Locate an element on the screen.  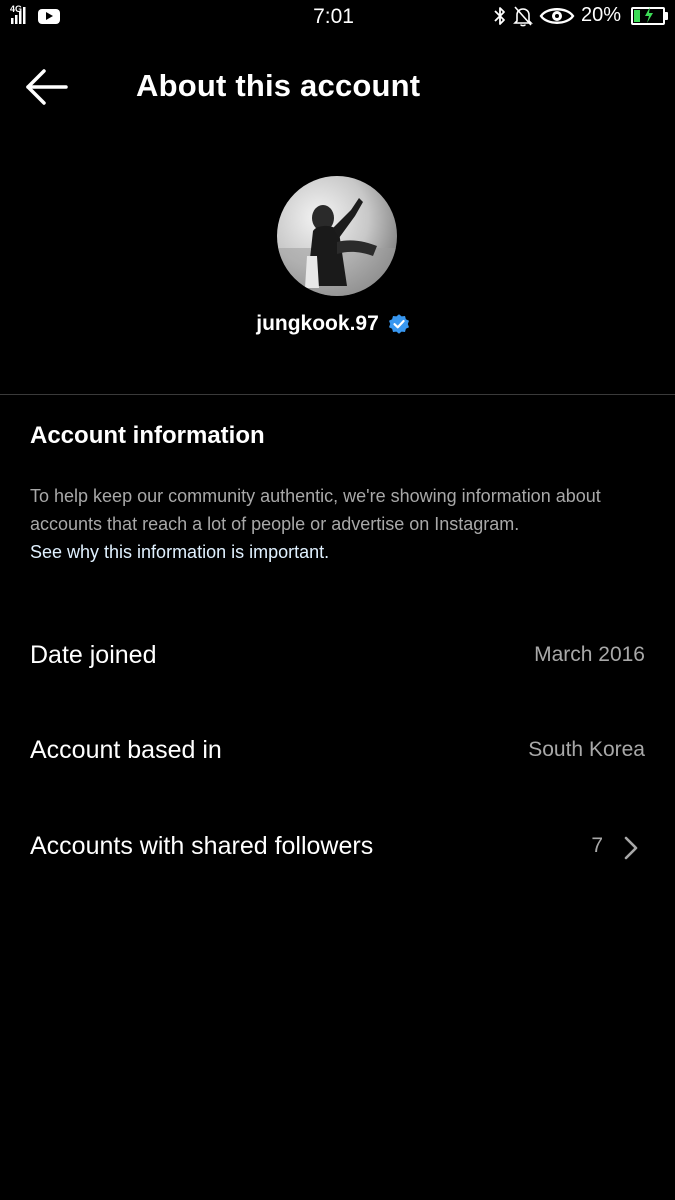
battery-charging-icon is located at coordinates (649, 15).